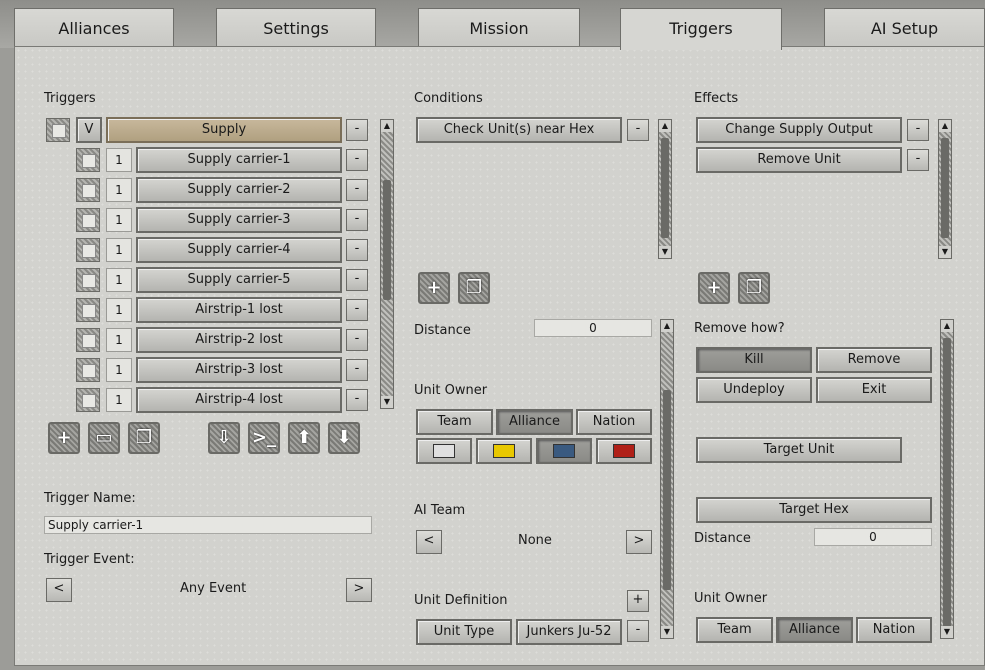 The image size is (985, 670). I want to click on effect-item-remove-unit: Remove Unit, so click(799, 160).